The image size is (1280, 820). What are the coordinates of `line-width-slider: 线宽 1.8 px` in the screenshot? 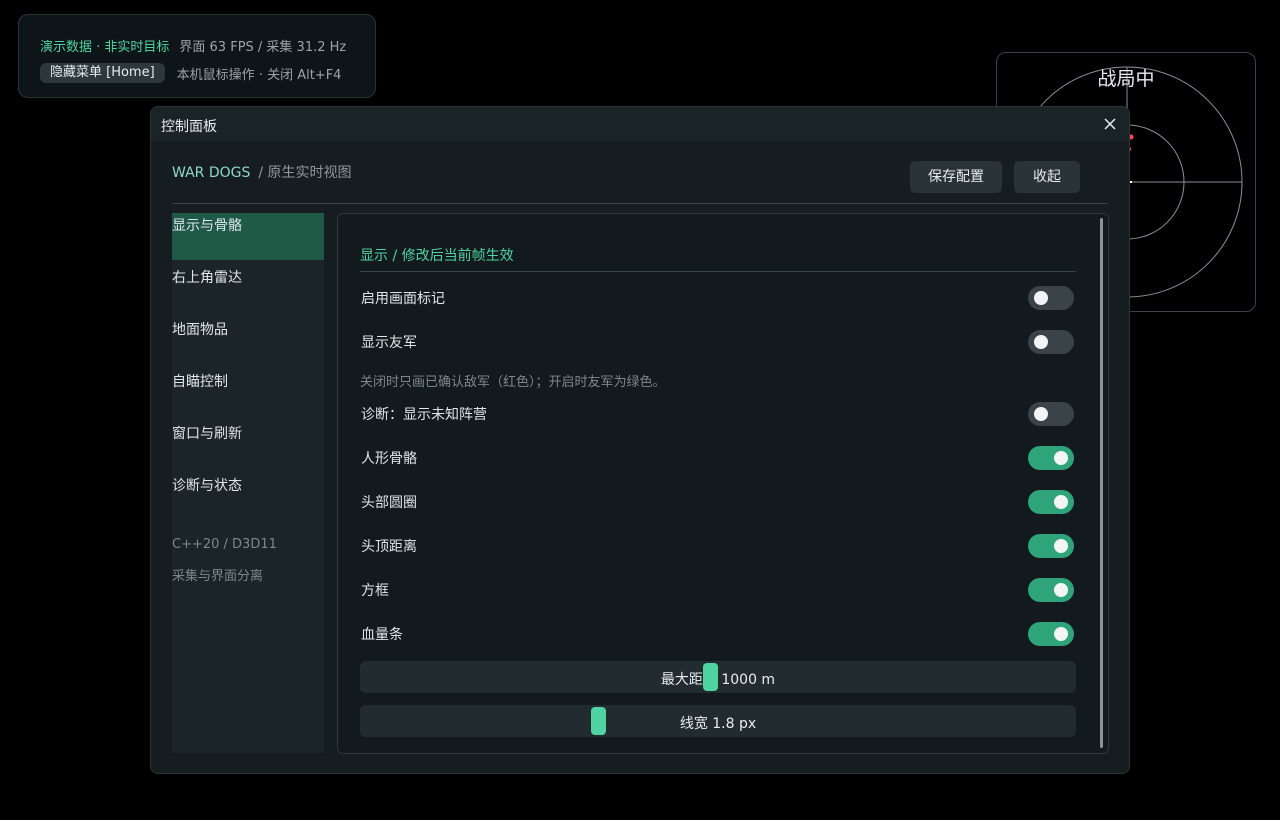 It's located at (718, 721).